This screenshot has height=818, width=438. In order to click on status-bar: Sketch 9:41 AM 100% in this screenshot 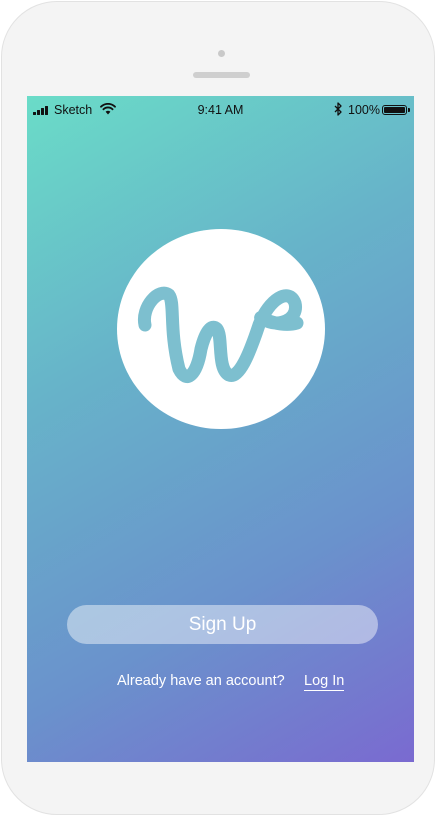, I will do `click(220, 110)`.